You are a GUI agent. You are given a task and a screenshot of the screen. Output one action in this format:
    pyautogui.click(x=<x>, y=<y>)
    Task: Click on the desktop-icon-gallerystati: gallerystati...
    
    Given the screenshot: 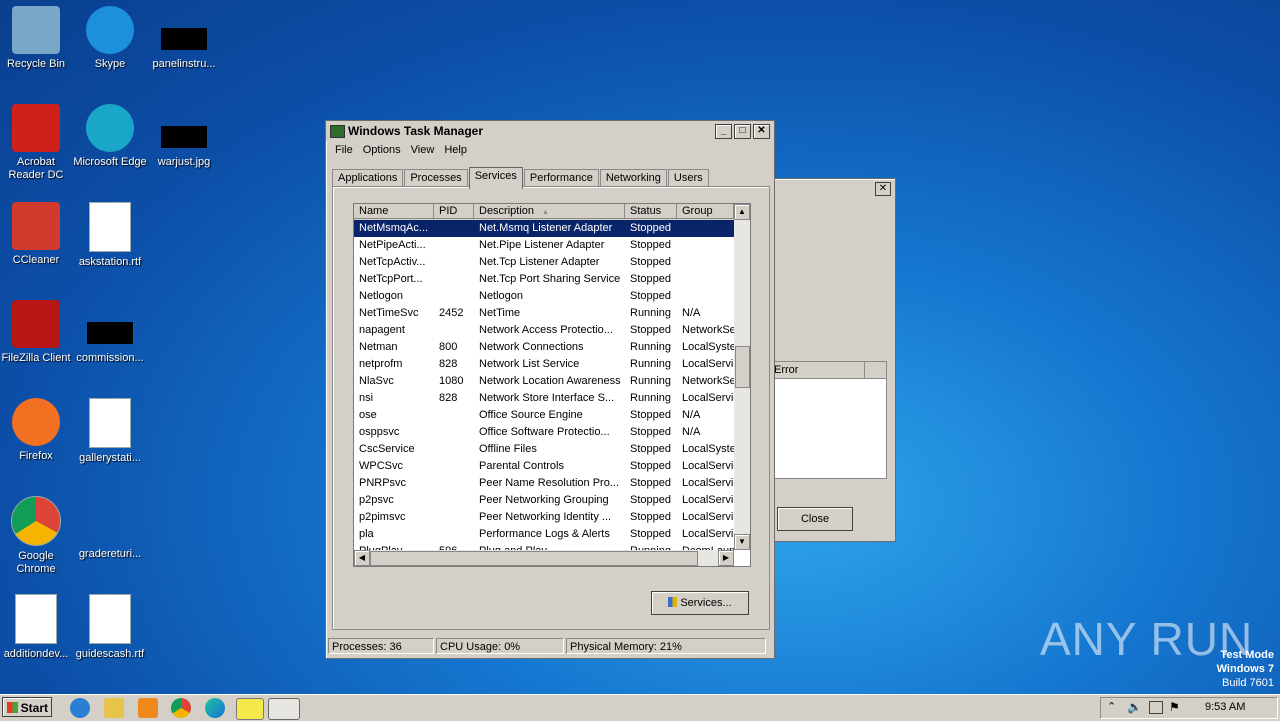 What is the action you would take?
    pyautogui.click(x=110, y=431)
    